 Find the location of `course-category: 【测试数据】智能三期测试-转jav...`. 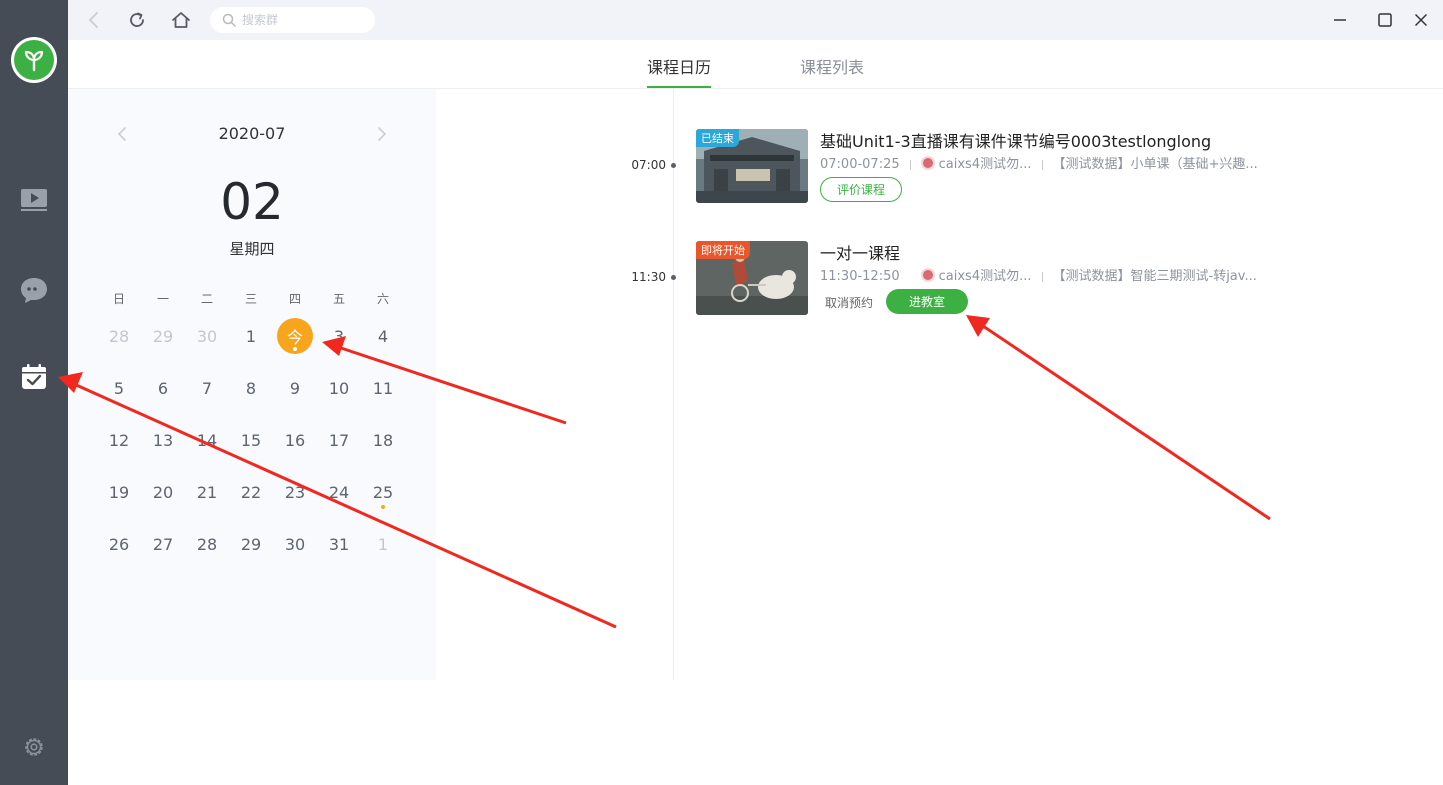

course-category: 【测试数据】智能三期测试-转jav... is located at coordinates (1154, 276).